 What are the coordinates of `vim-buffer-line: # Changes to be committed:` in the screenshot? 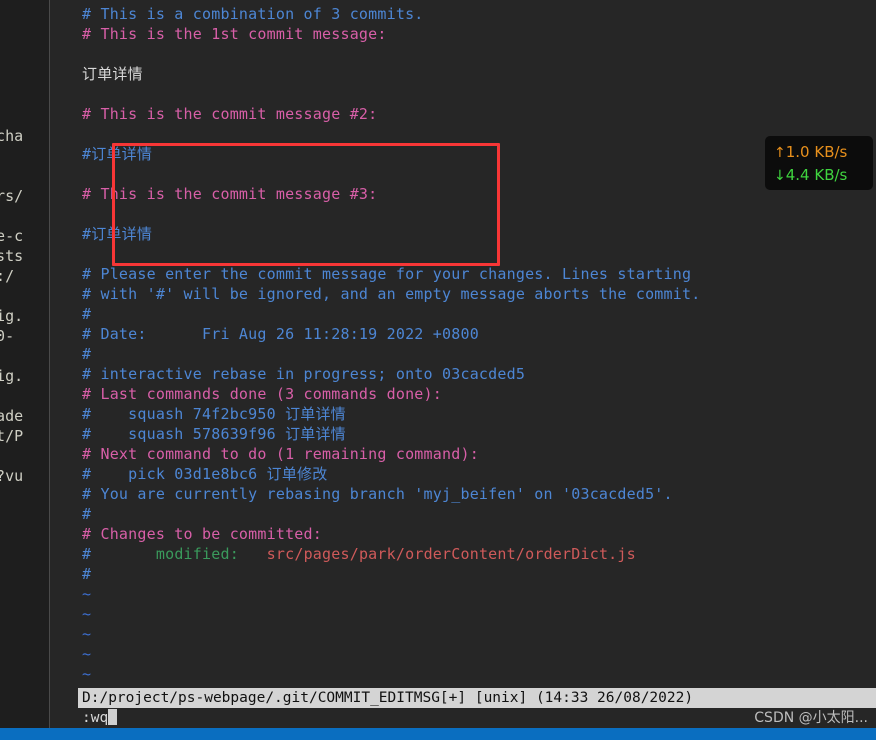 It's located at (202, 534).